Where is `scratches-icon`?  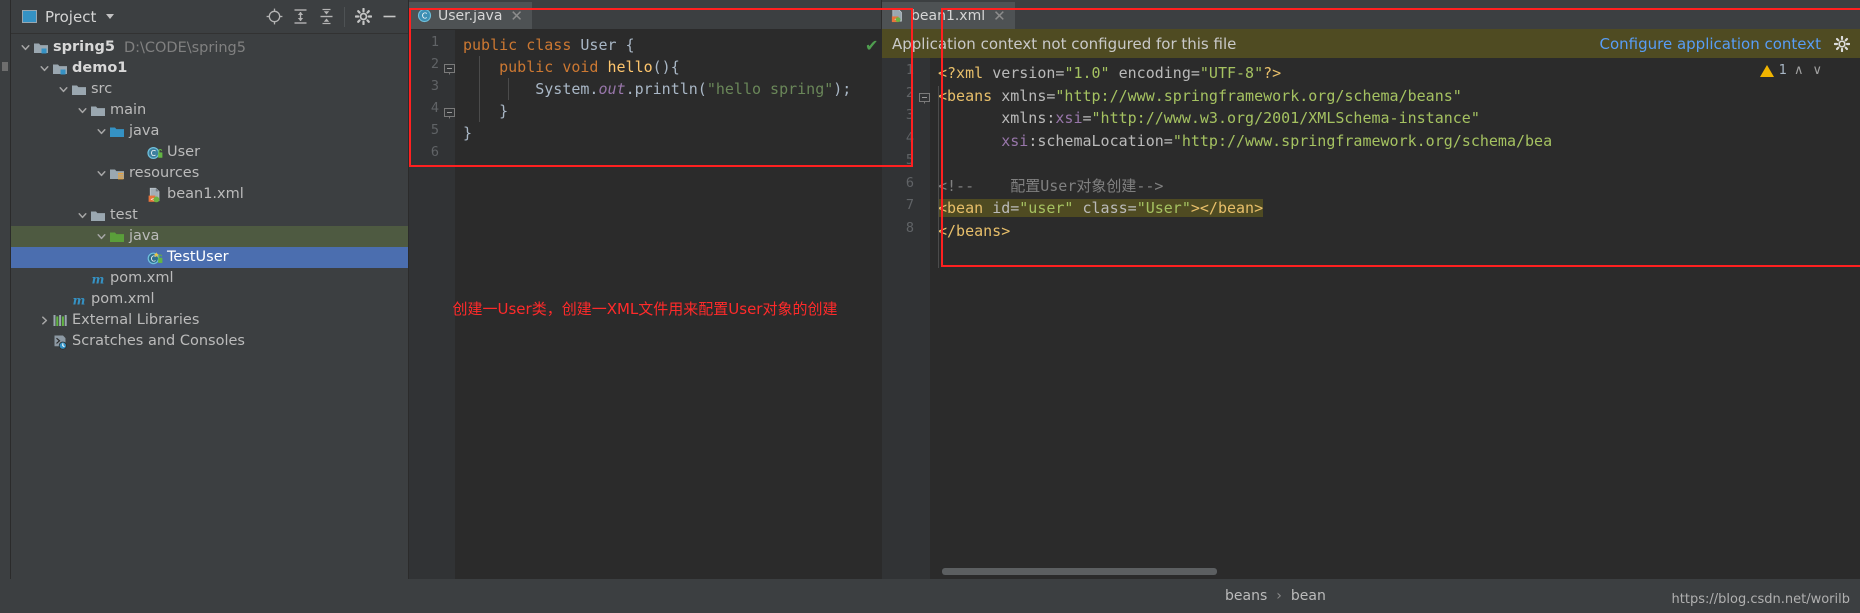
scratches-icon is located at coordinates (59, 342).